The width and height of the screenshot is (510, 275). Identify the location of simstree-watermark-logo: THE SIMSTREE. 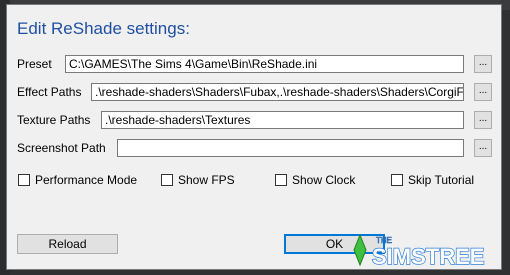
(427, 250).